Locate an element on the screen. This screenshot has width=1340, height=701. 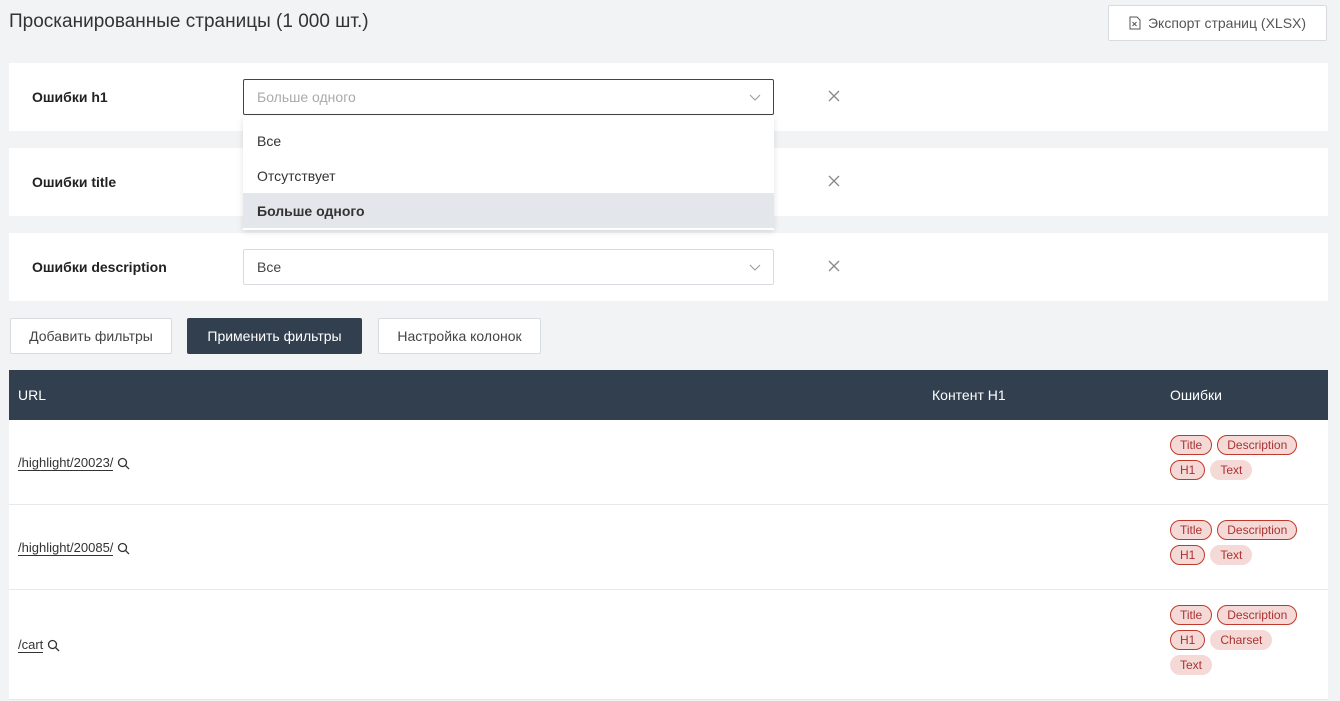
error-tags: Title Description H1 Charset Text is located at coordinates (1240, 640).